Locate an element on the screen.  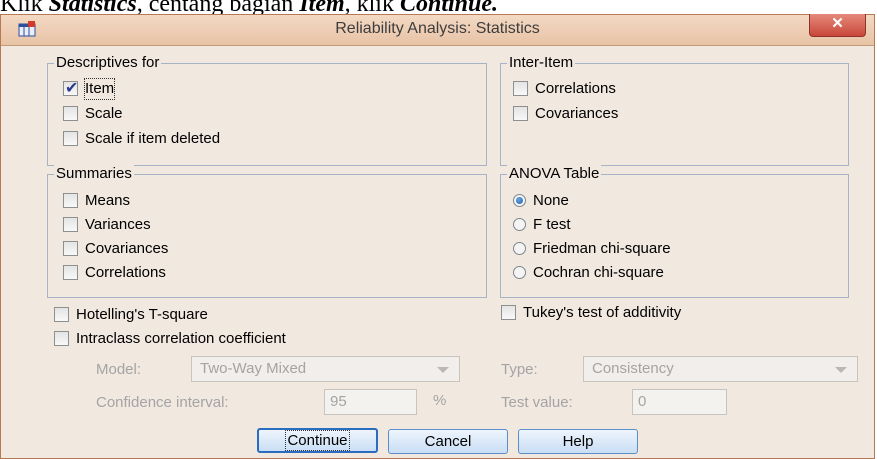
hotelling-label: Hotelling's T-square is located at coordinates (142, 314).